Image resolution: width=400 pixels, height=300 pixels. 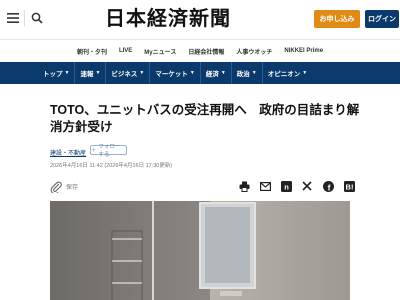 I want to click on plus-icon: ＋, so click(x=94, y=151).